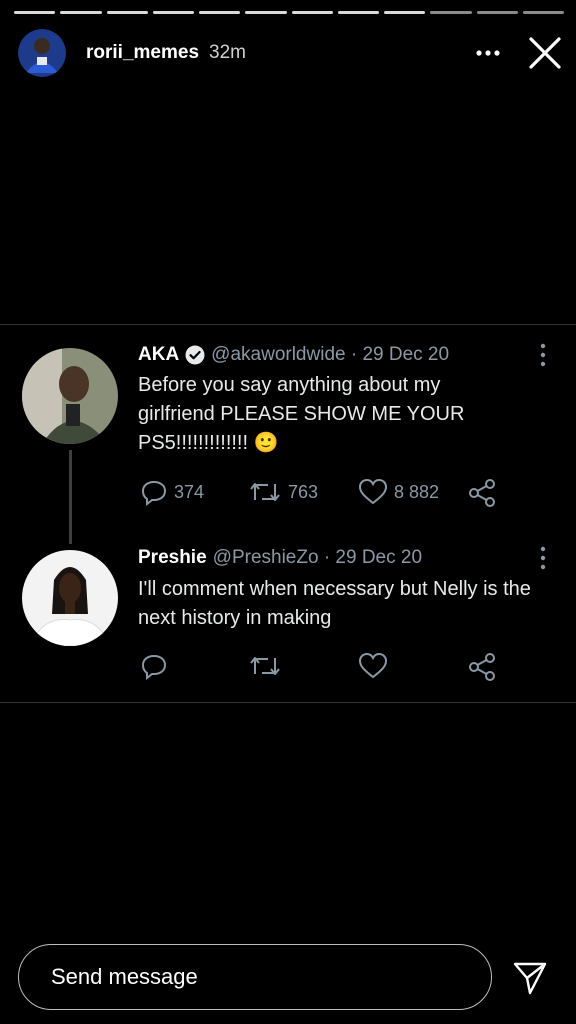  What do you see at coordinates (417, 491) in the screenshot?
I see `like-count: 8 882` at bounding box center [417, 491].